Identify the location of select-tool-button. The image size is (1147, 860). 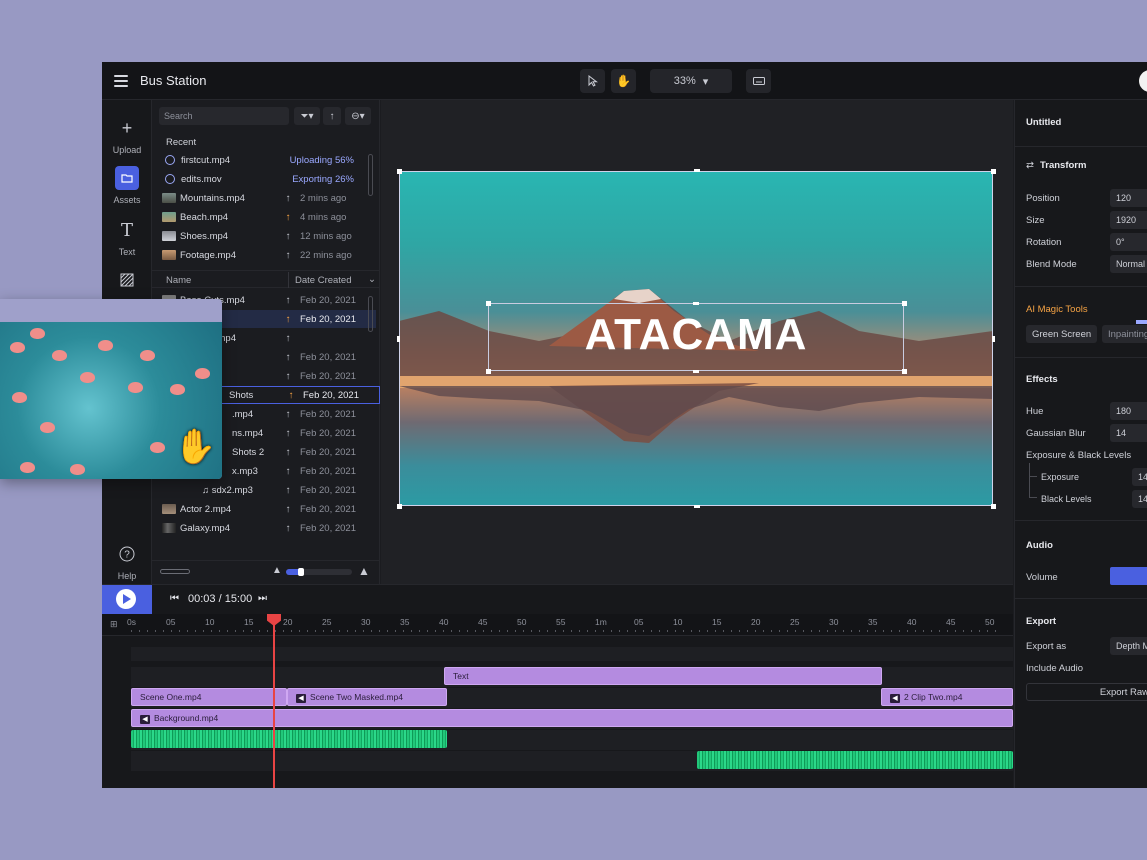
(592, 81).